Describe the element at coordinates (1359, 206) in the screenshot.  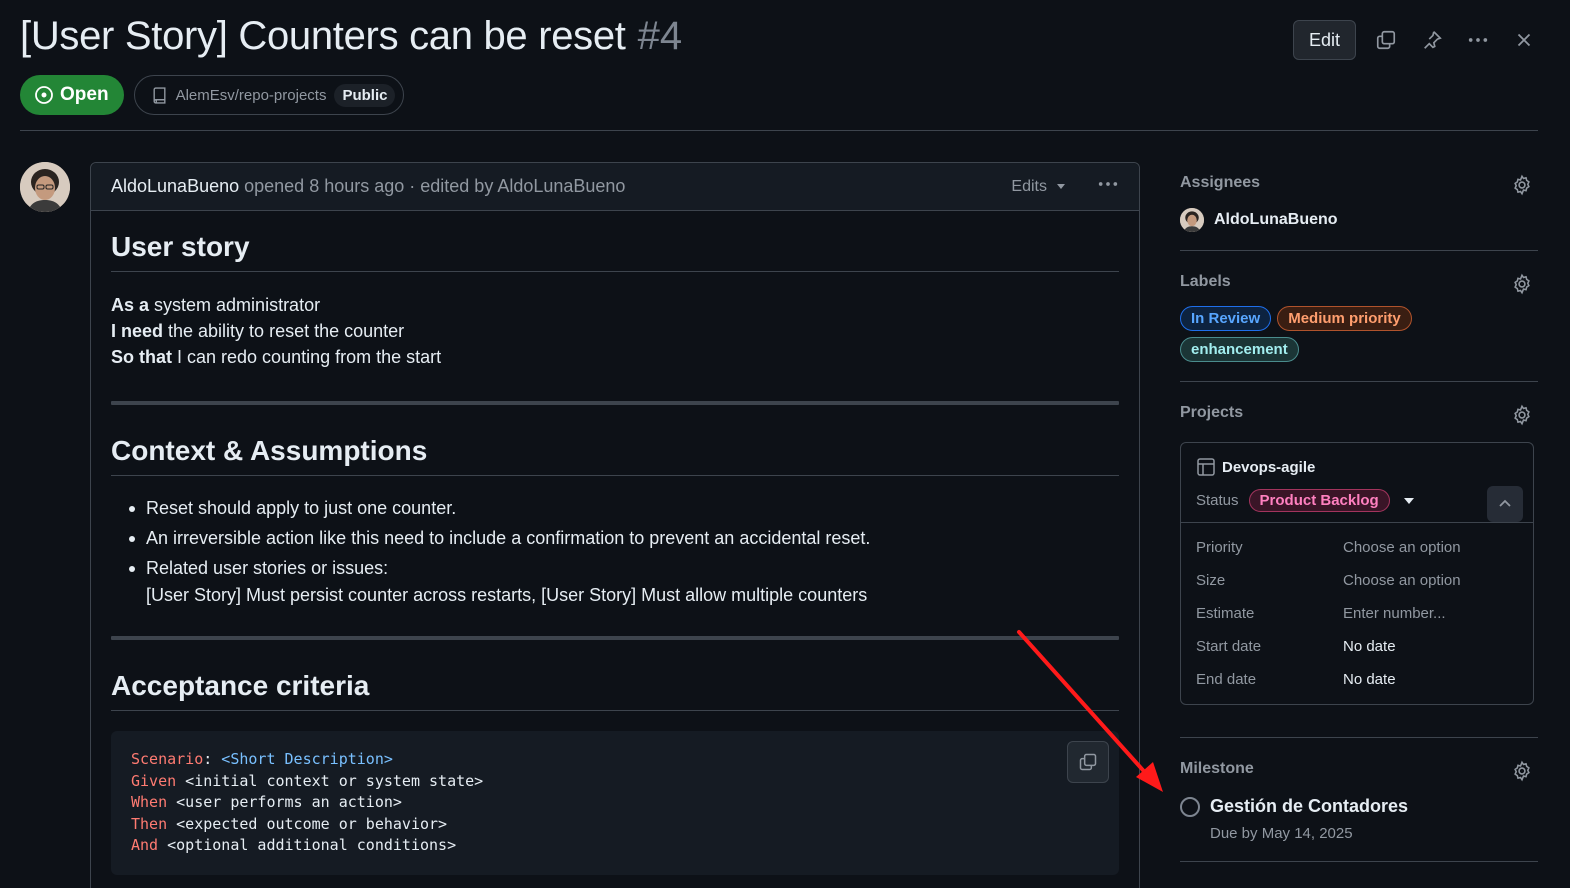
I see `assignees-section: Assignees AldoLunaBueno` at that location.